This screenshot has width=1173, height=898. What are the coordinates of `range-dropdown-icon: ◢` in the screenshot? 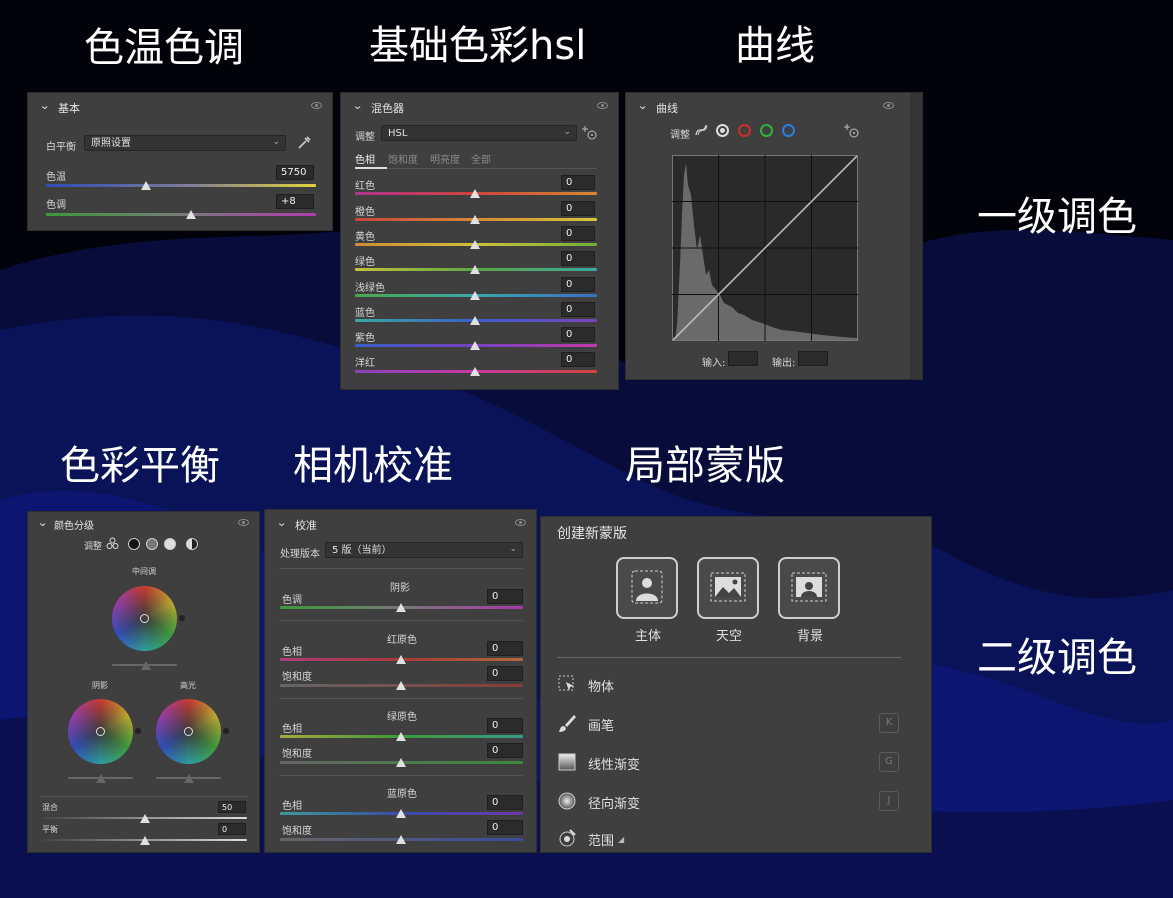 It's located at (621, 839).